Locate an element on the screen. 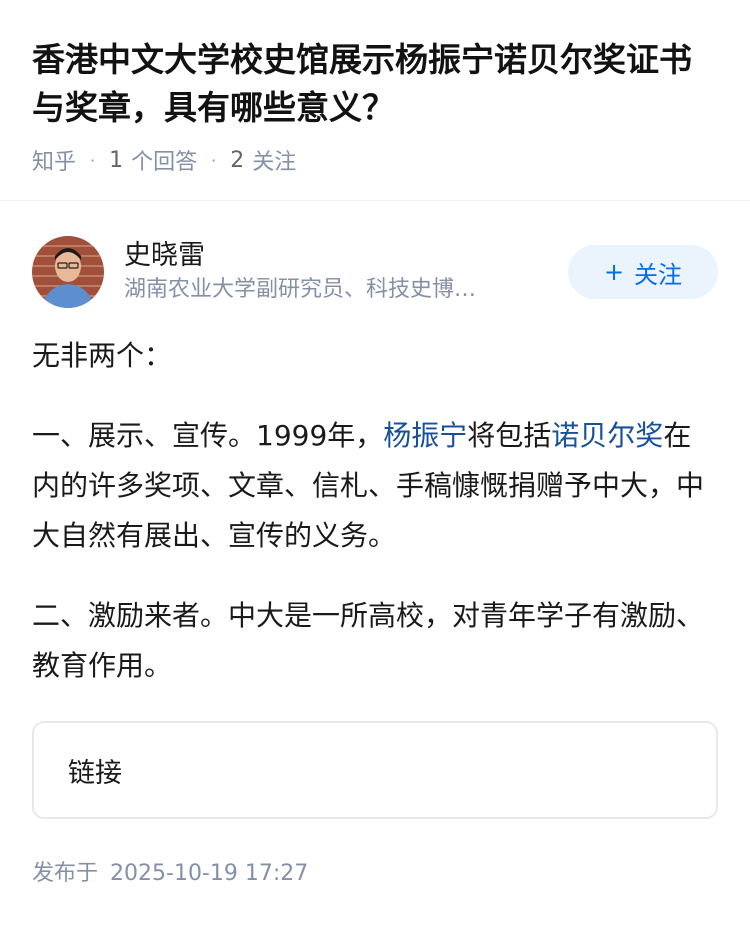 The height and width of the screenshot is (936, 750). question-meta: 知乎 · 1 个回答 · 2 关注 is located at coordinates (375, 160).